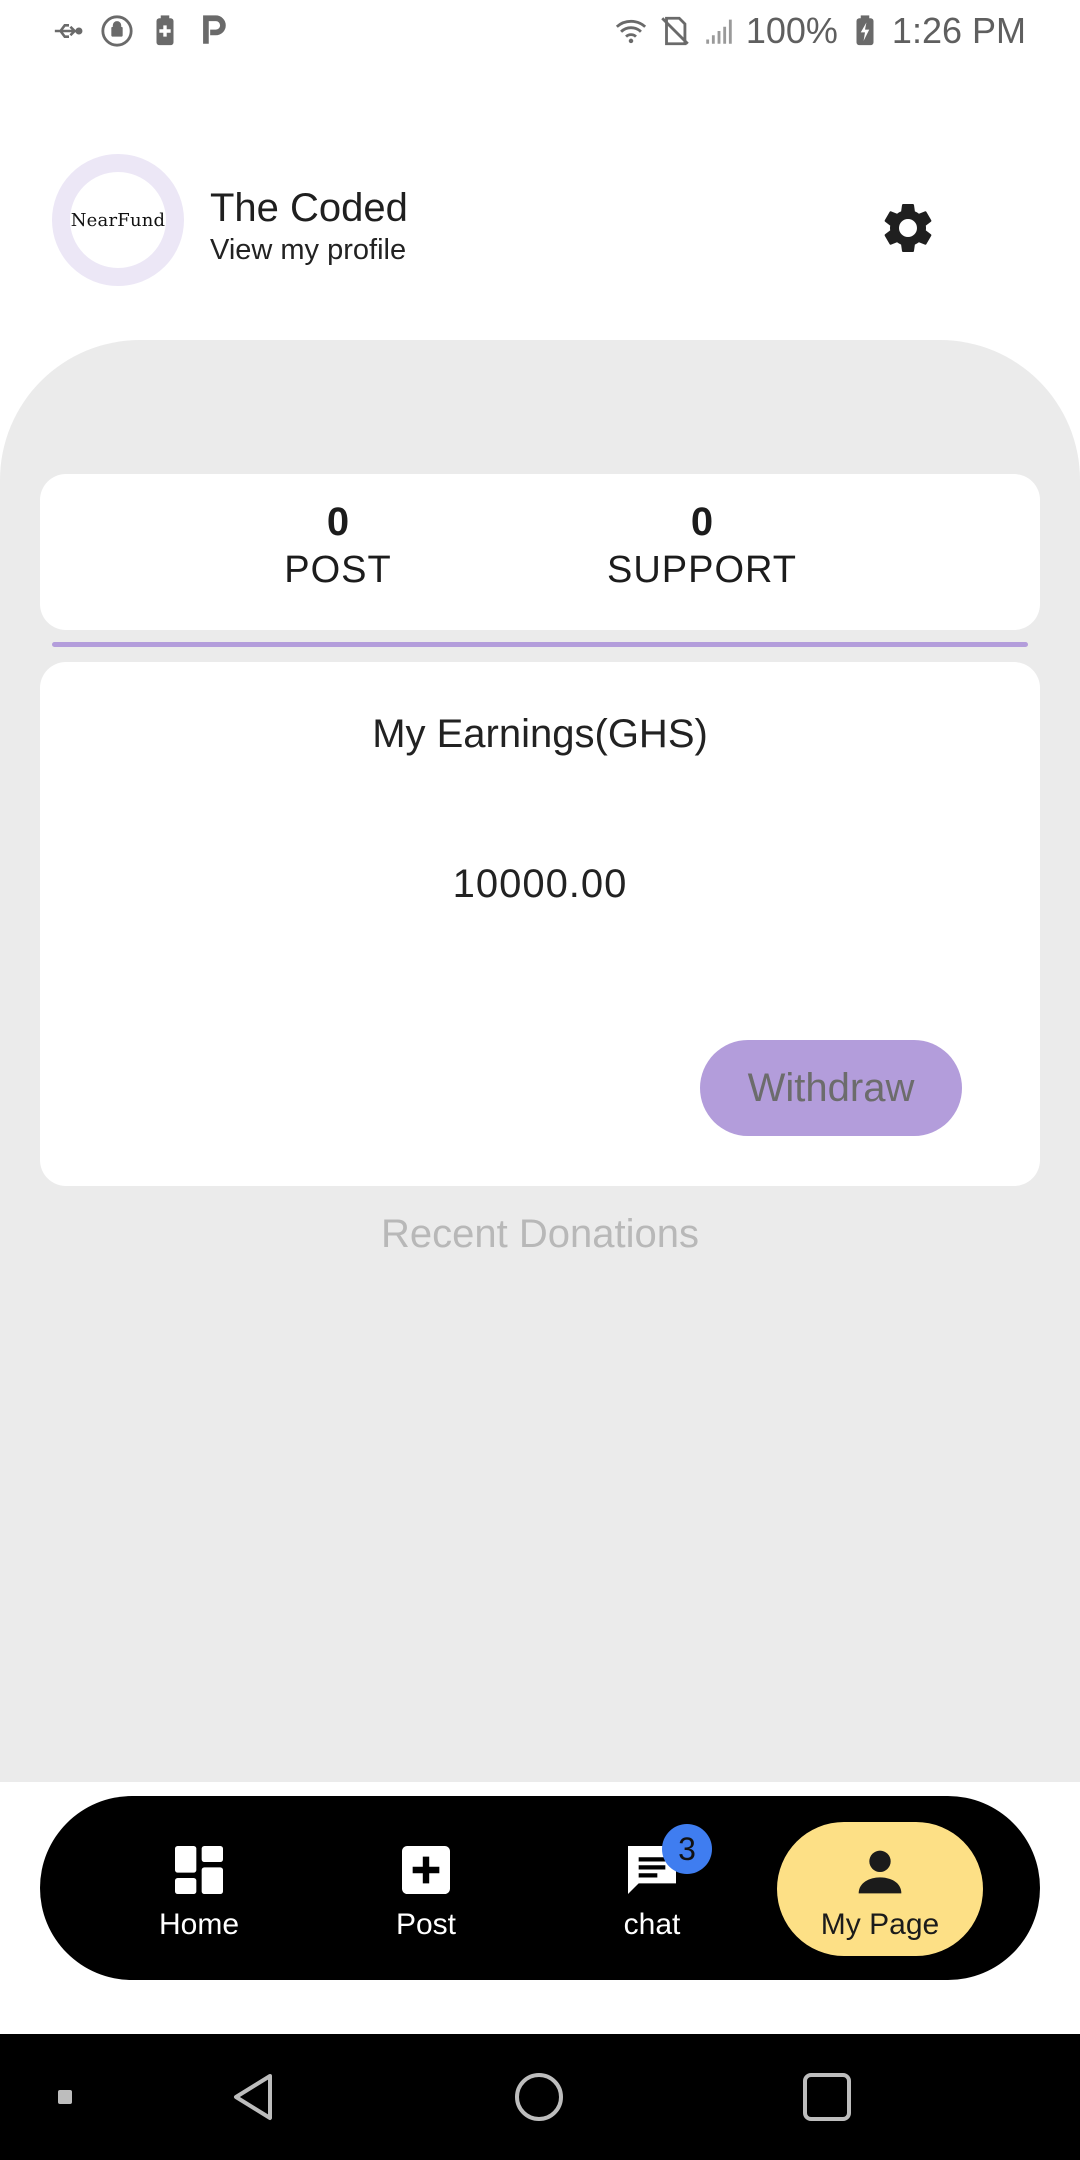  I want to click on status-left-icons, so click(141, 31).